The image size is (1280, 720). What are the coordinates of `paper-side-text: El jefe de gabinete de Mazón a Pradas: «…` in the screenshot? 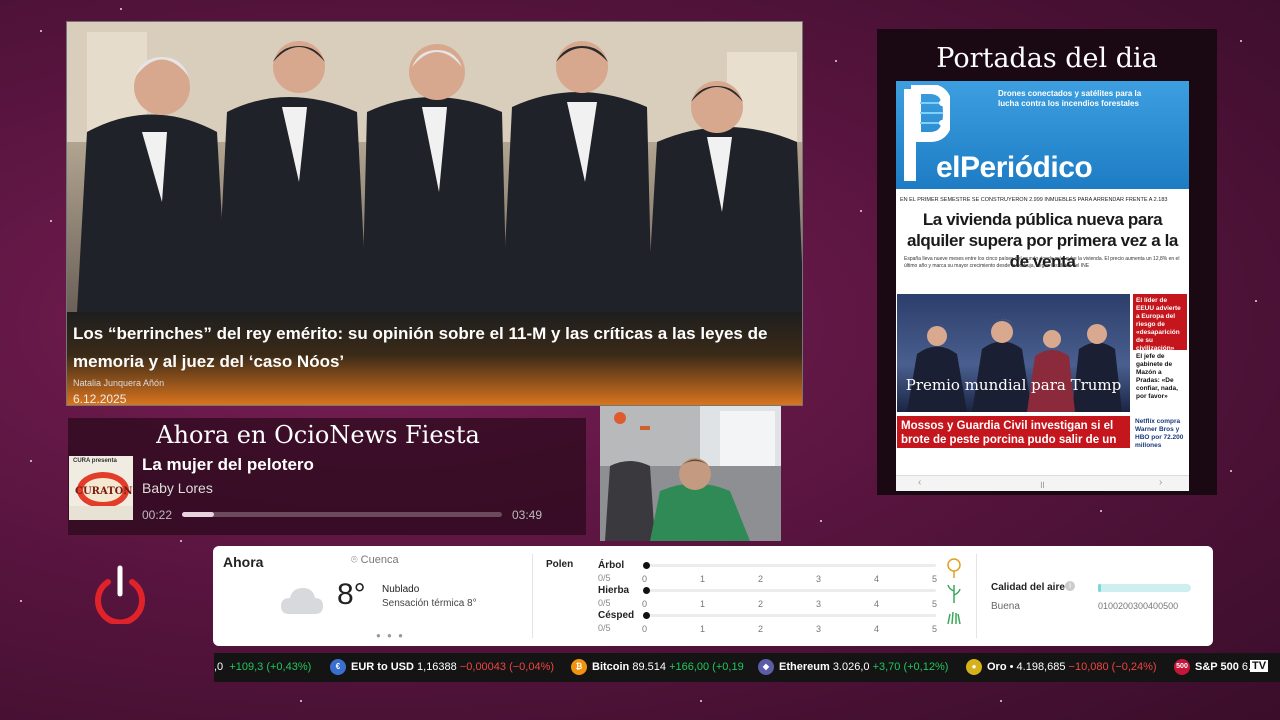 It's located at (1157, 376).